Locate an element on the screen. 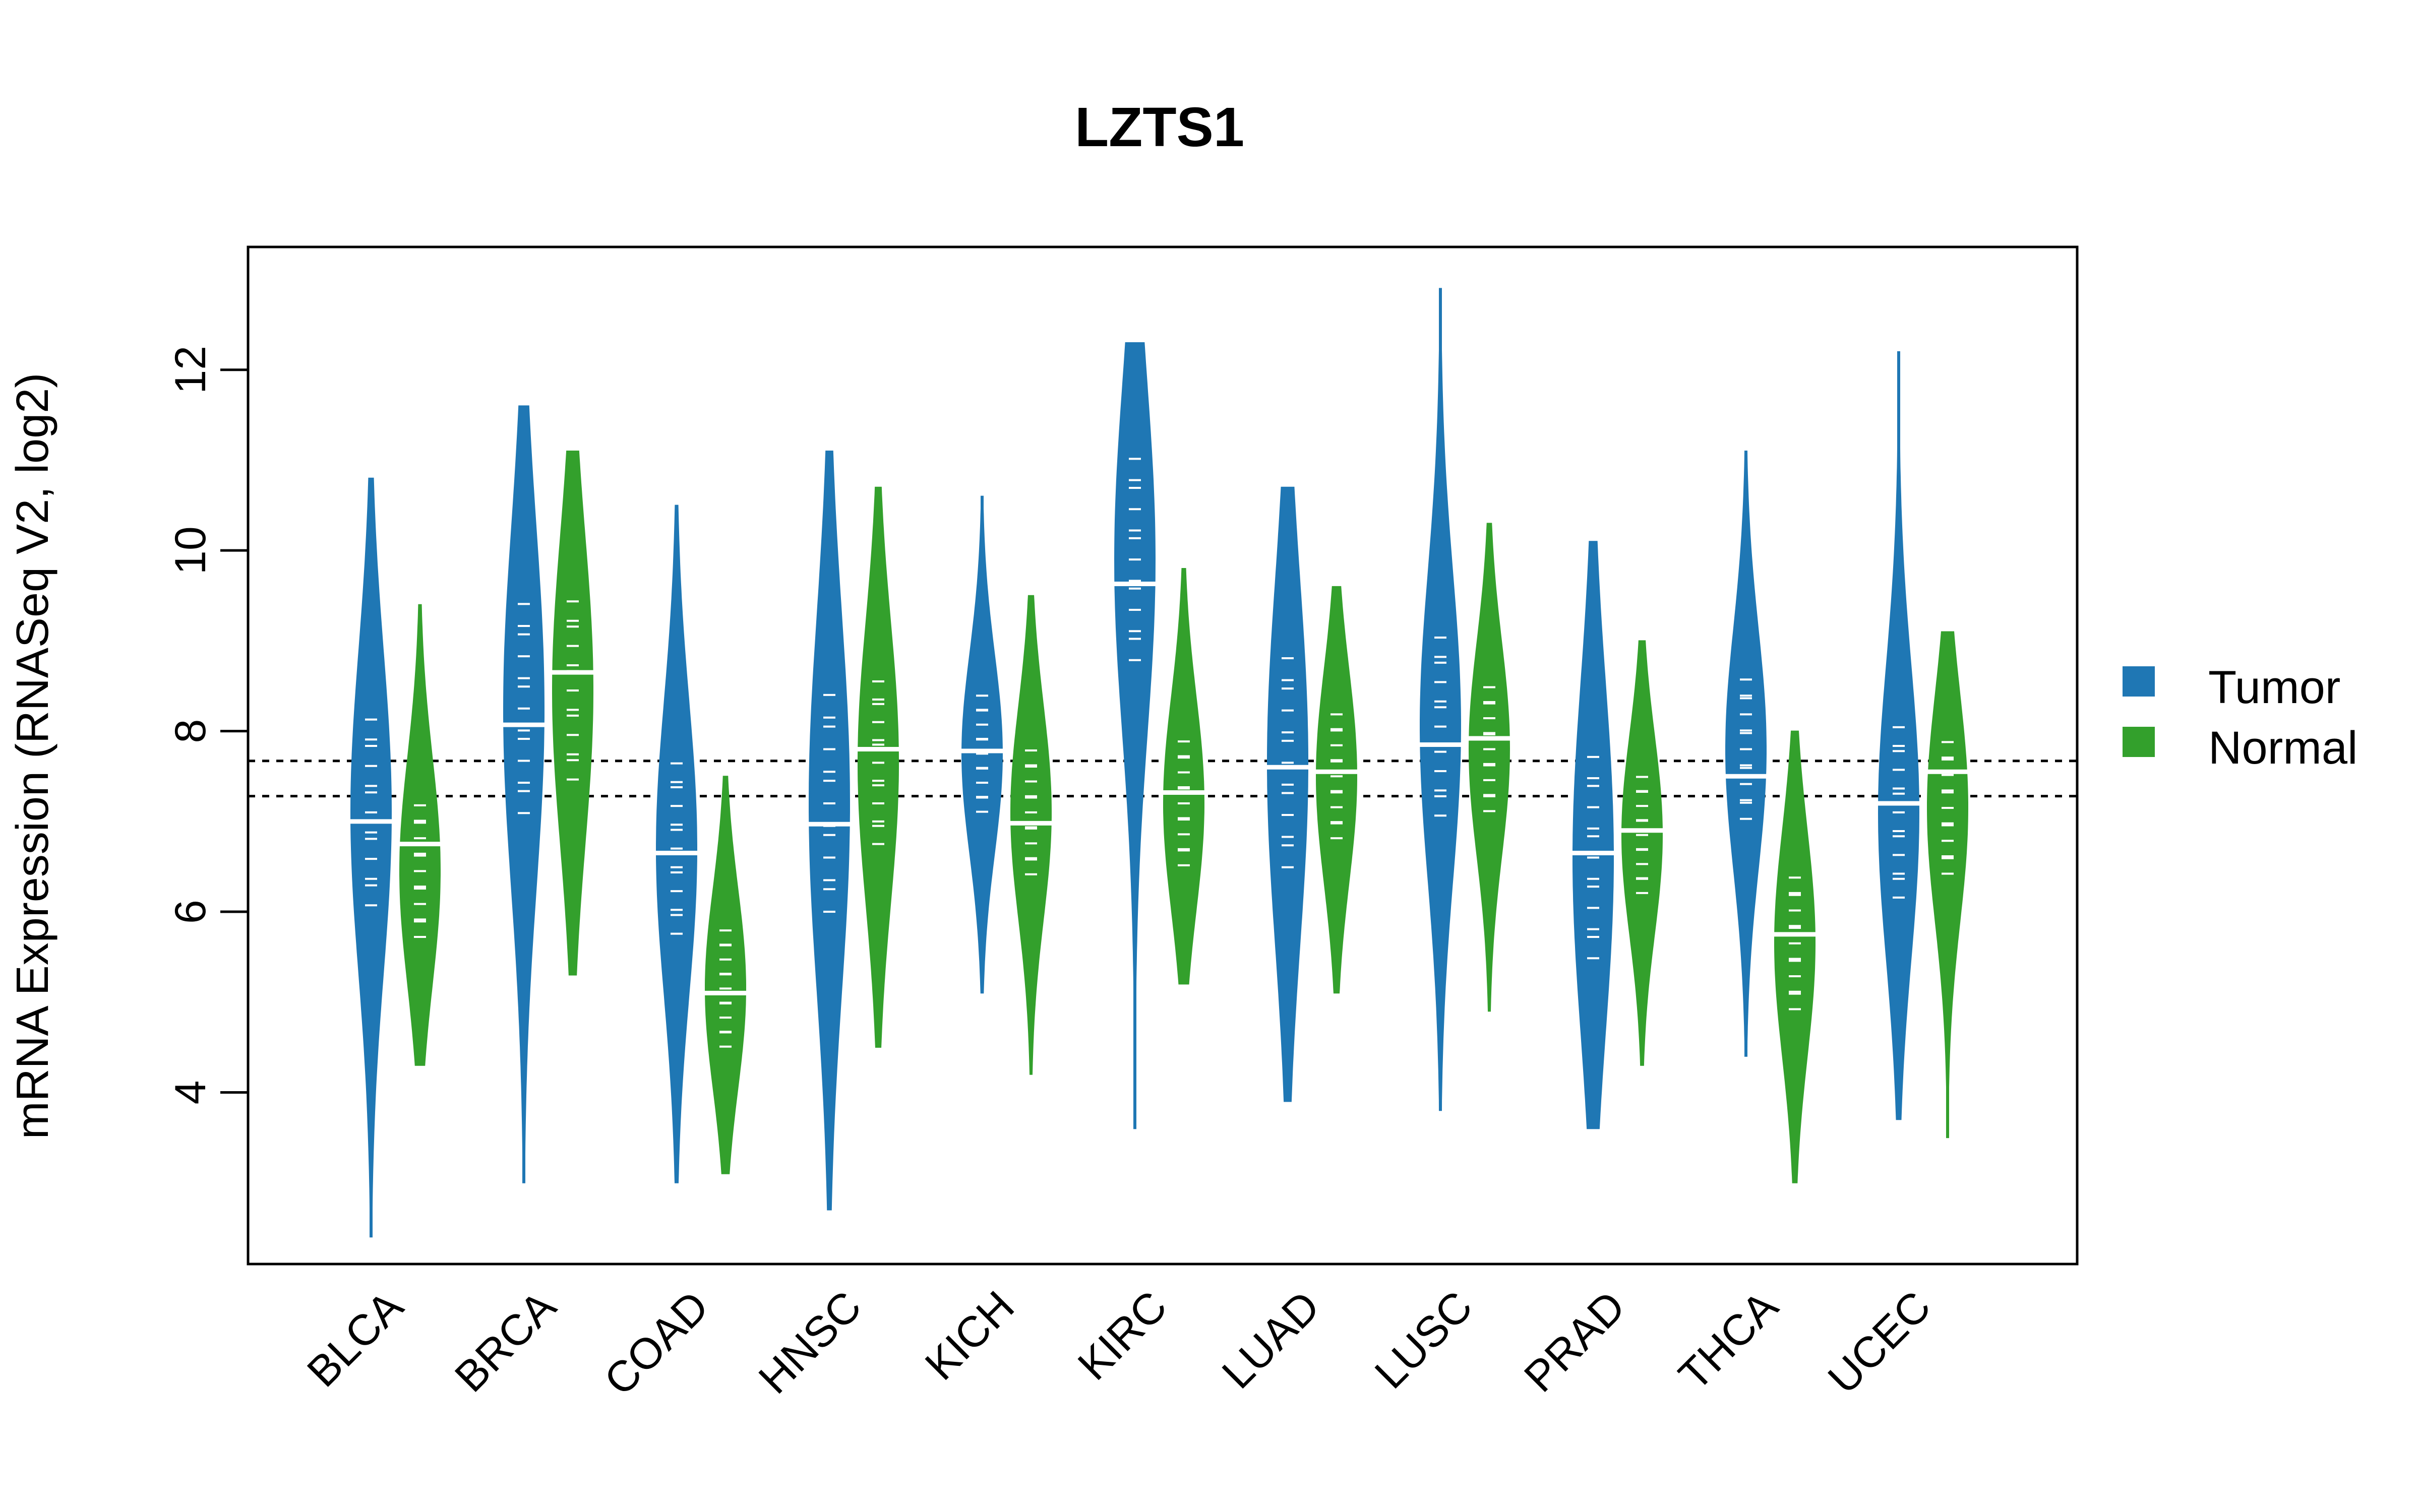  violin-blca-normal is located at coordinates (420, 835).